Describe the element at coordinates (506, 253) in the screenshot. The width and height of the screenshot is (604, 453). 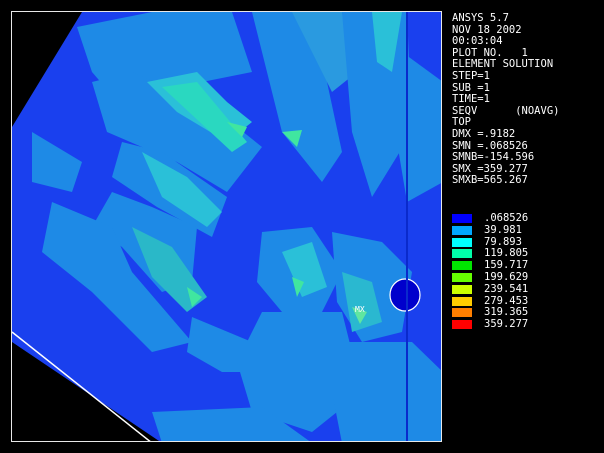
I see `legend-value: 119.805` at that location.